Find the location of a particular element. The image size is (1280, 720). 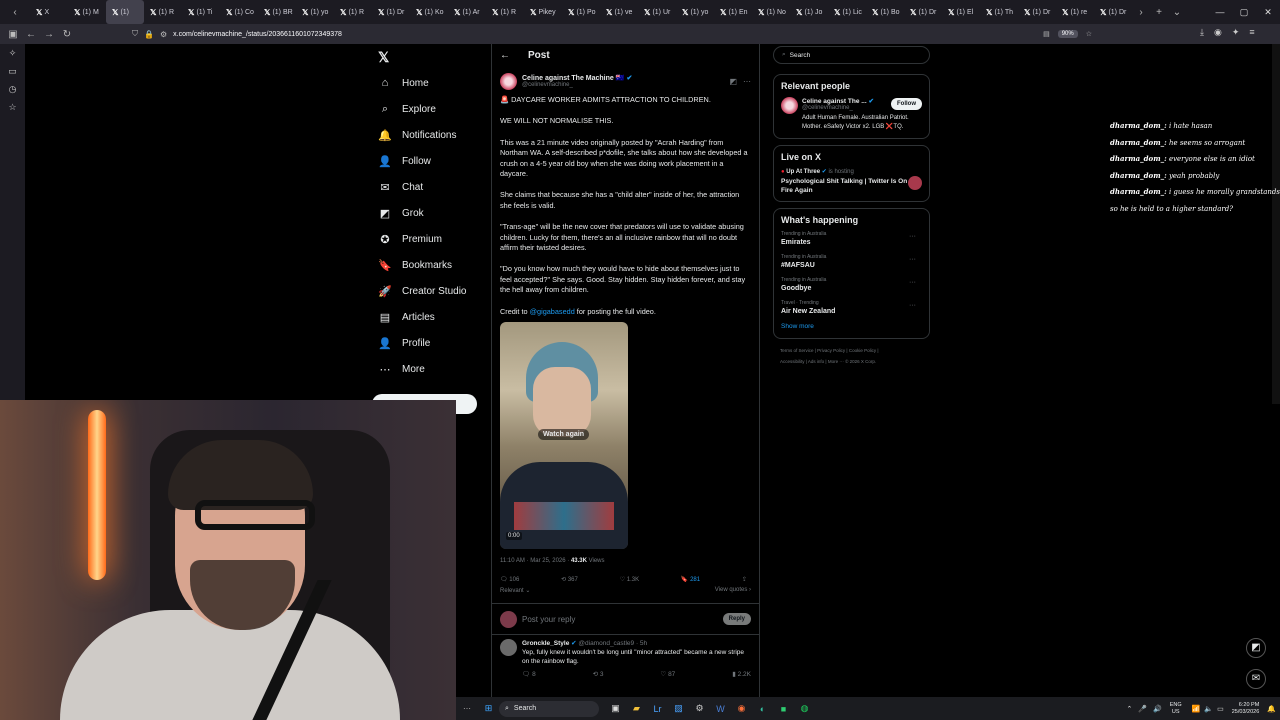

browser-tab: 𝕏 (1) Ko is located at coordinates (429, 12).